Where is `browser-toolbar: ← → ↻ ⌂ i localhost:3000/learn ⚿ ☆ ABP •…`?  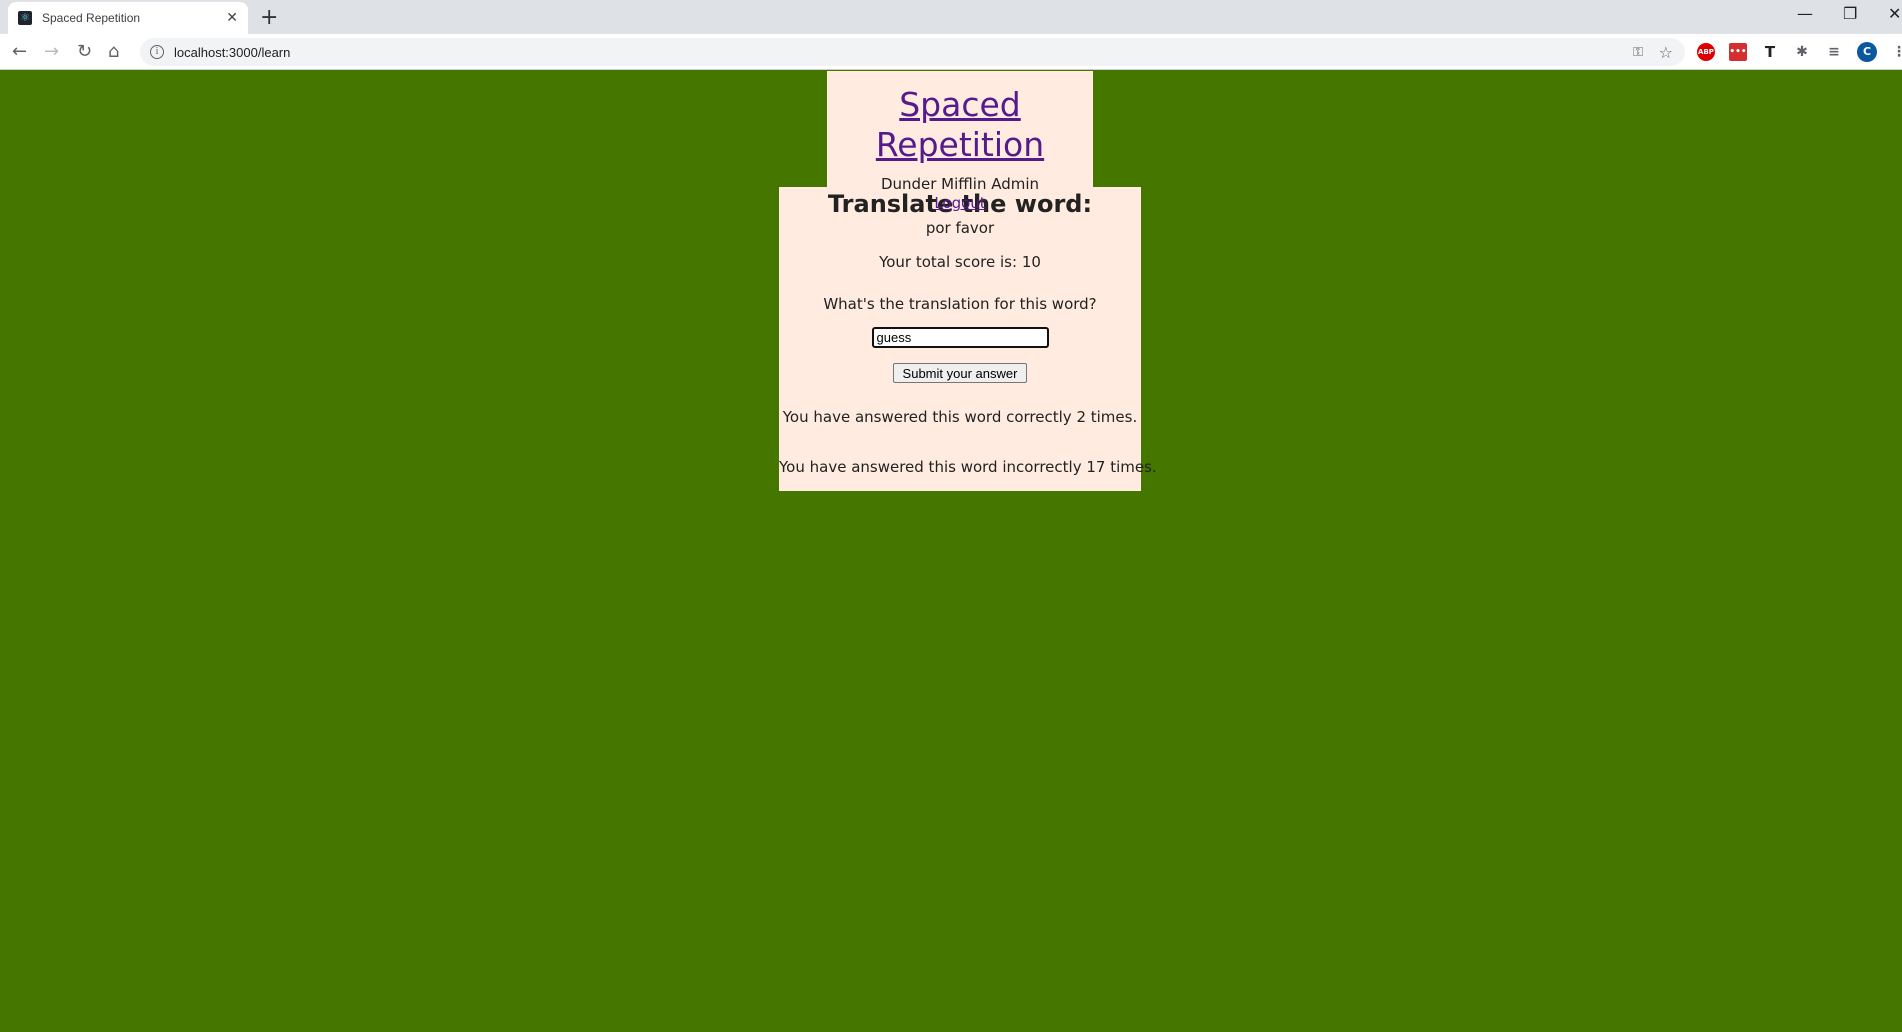 browser-toolbar: ← → ↻ ⌂ i localhost:3000/learn ⚿ ☆ ABP •… is located at coordinates (951, 52).